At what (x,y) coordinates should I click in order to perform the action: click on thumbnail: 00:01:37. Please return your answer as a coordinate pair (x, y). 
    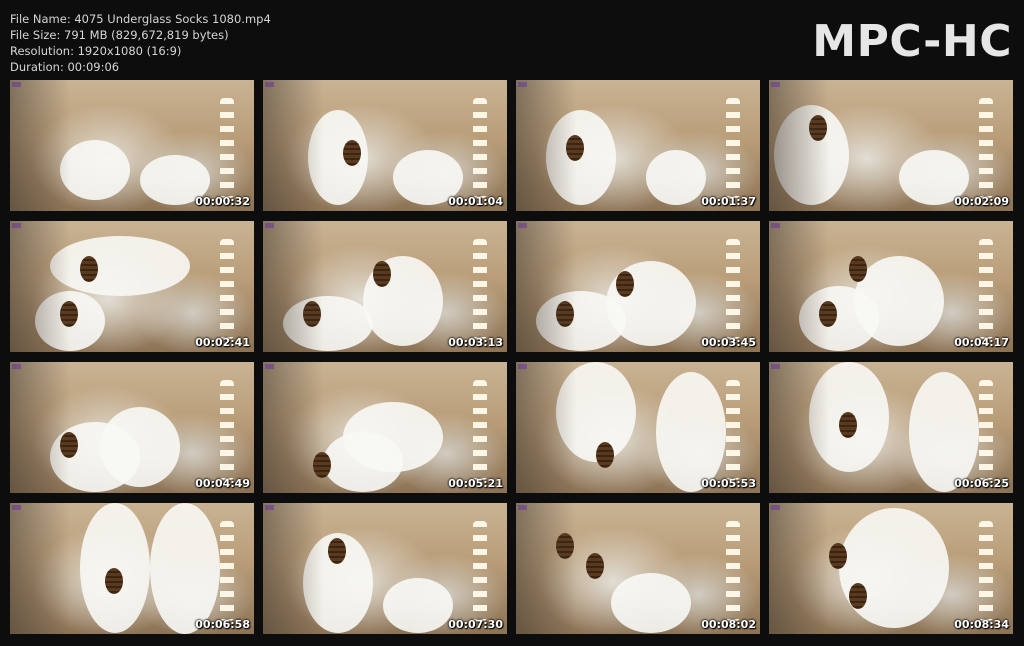
    Looking at the image, I should click on (638, 145).